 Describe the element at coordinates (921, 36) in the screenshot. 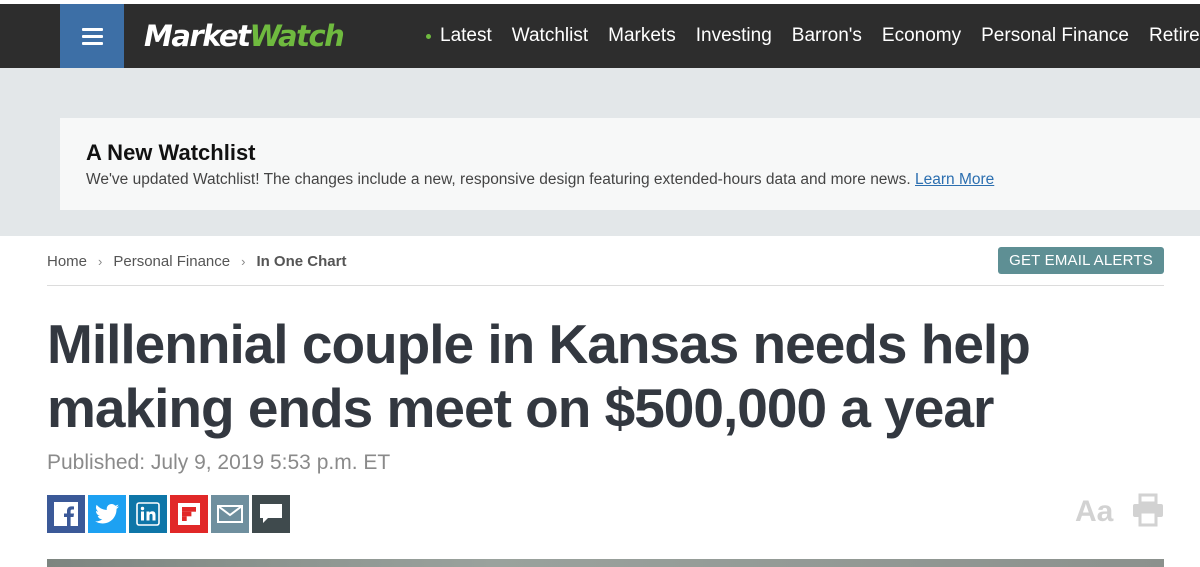

I see `nav-economy: Economy` at that location.